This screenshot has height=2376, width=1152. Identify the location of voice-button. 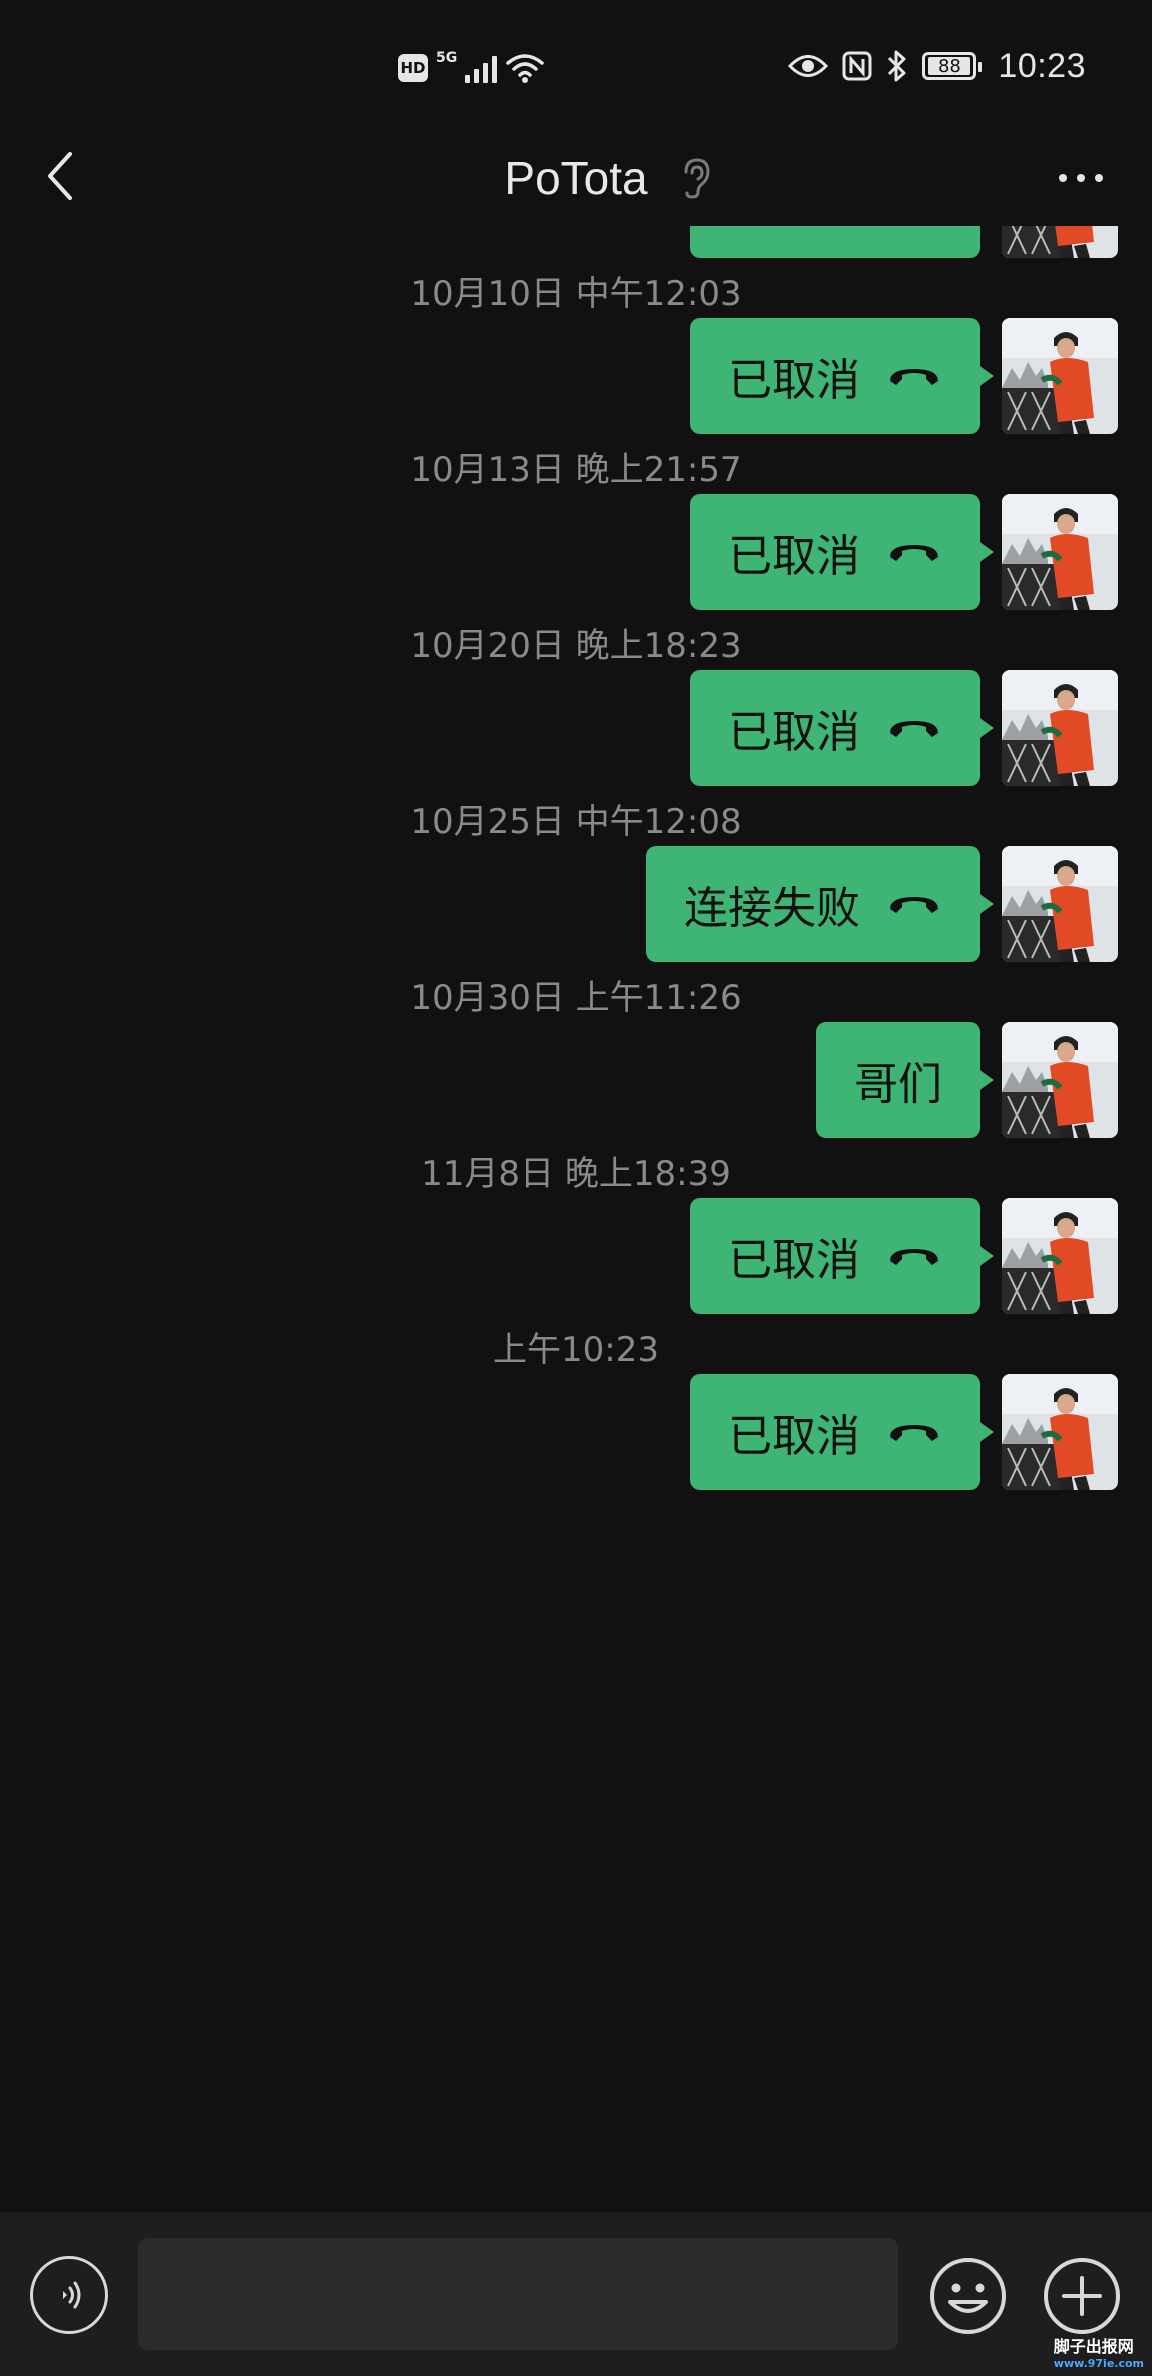
(69, 2295).